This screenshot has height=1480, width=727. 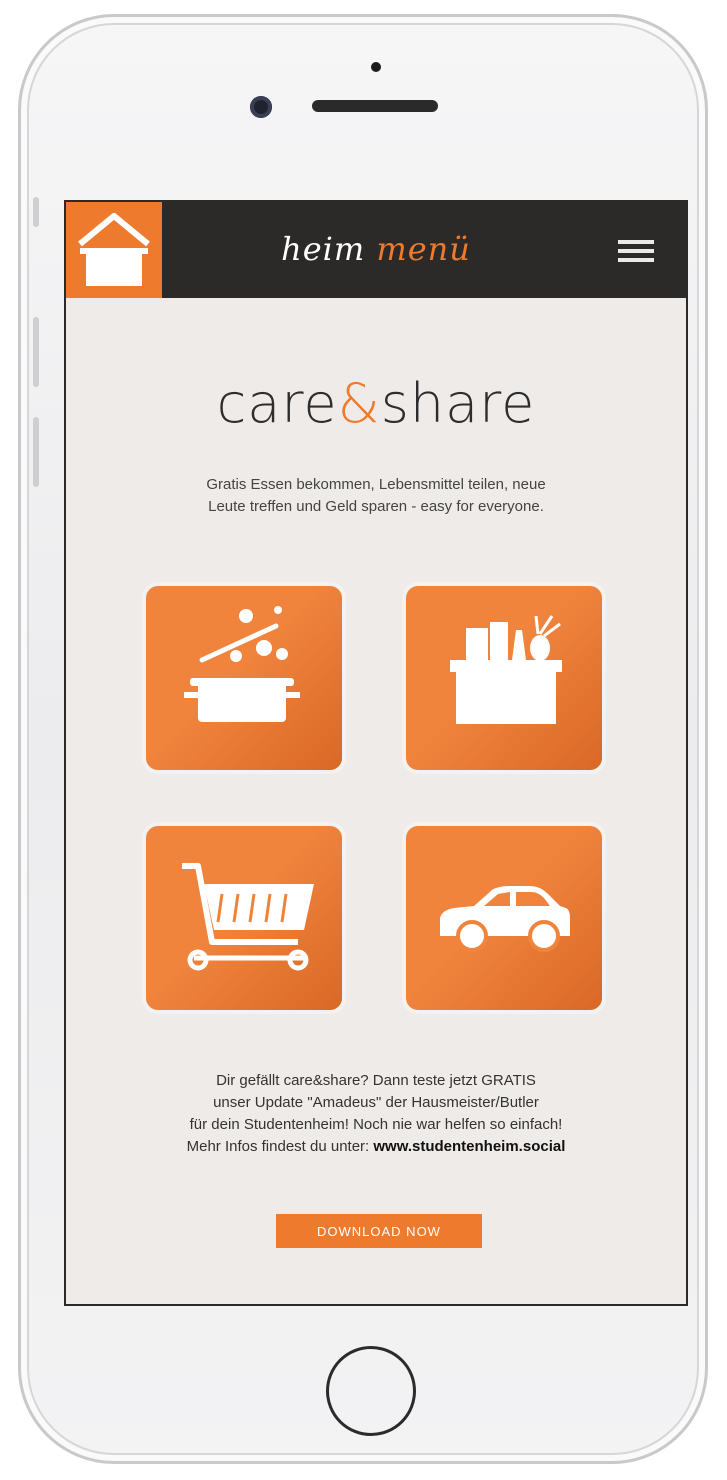 What do you see at coordinates (36, 452) in the screenshot?
I see `volume-down-button` at bounding box center [36, 452].